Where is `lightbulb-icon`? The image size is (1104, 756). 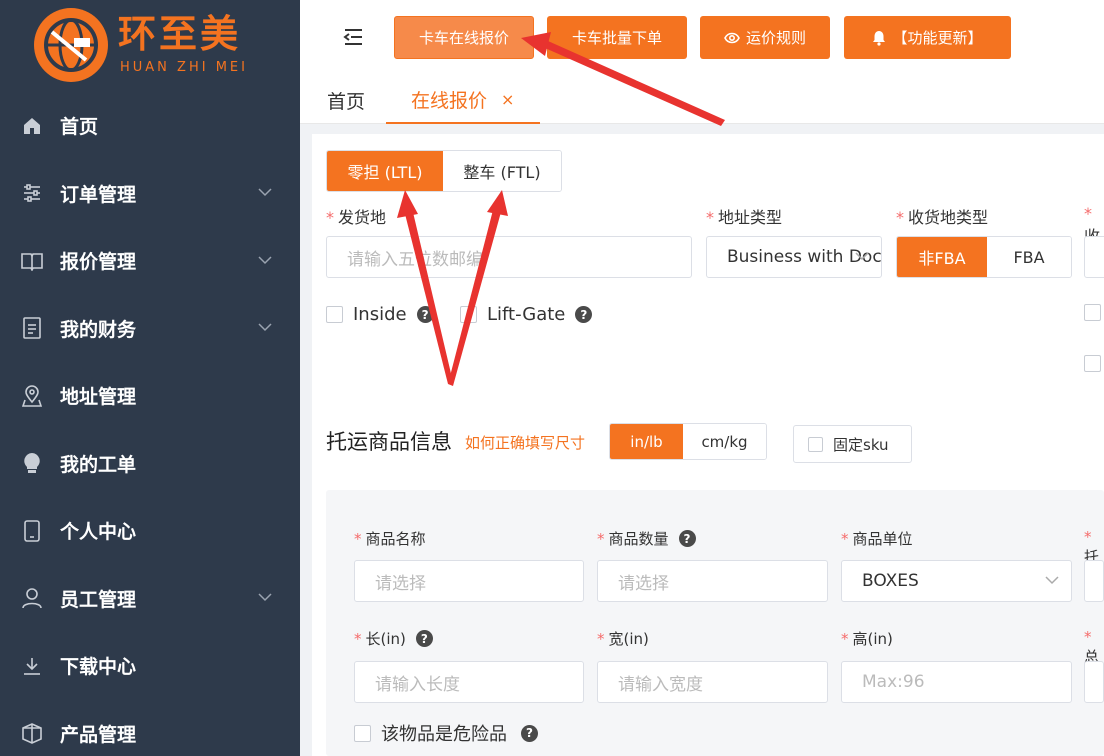 lightbulb-icon is located at coordinates (32, 463).